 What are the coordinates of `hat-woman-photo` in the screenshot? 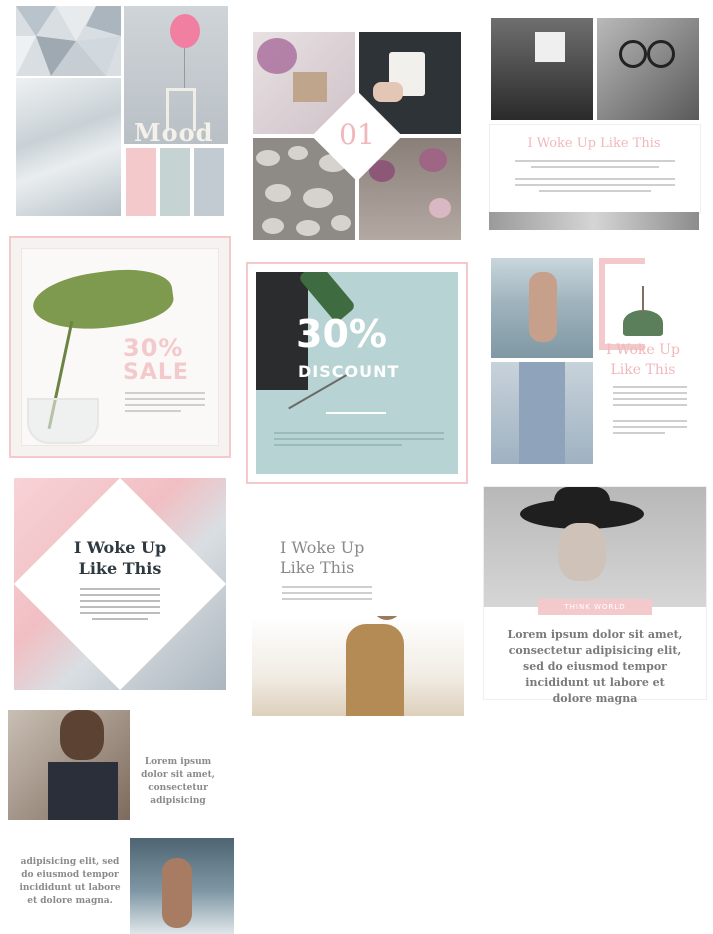 It's located at (595, 547).